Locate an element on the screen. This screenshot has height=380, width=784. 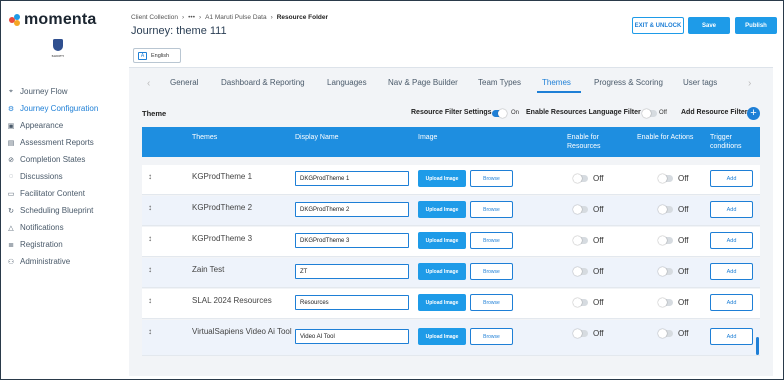
org-badge: SANITY is located at coordinates (58, 48).